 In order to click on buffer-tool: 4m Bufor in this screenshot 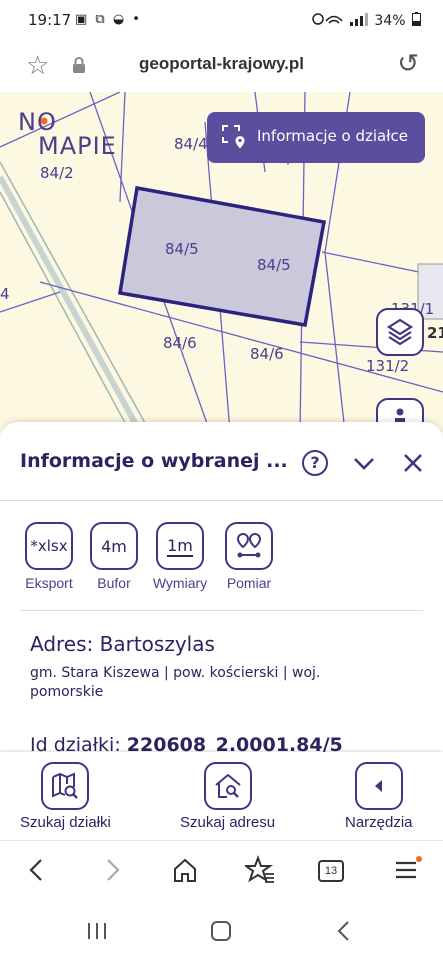, I will do `click(114, 556)`.